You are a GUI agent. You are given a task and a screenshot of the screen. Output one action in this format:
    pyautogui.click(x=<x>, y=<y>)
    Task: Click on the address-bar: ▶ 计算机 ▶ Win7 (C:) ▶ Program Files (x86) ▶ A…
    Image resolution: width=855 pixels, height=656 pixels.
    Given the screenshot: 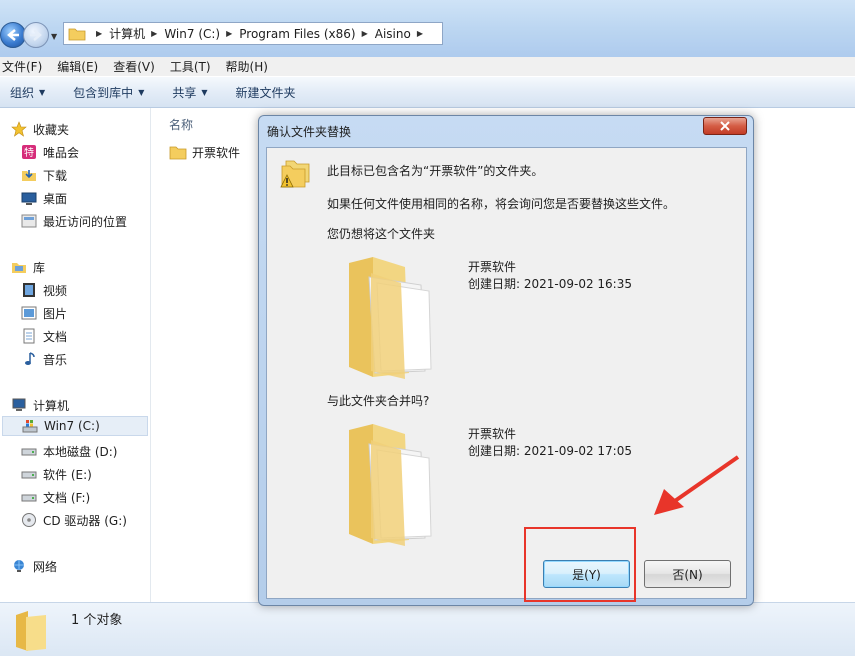 What is the action you would take?
    pyautogui.click(x=253, y=33)
    